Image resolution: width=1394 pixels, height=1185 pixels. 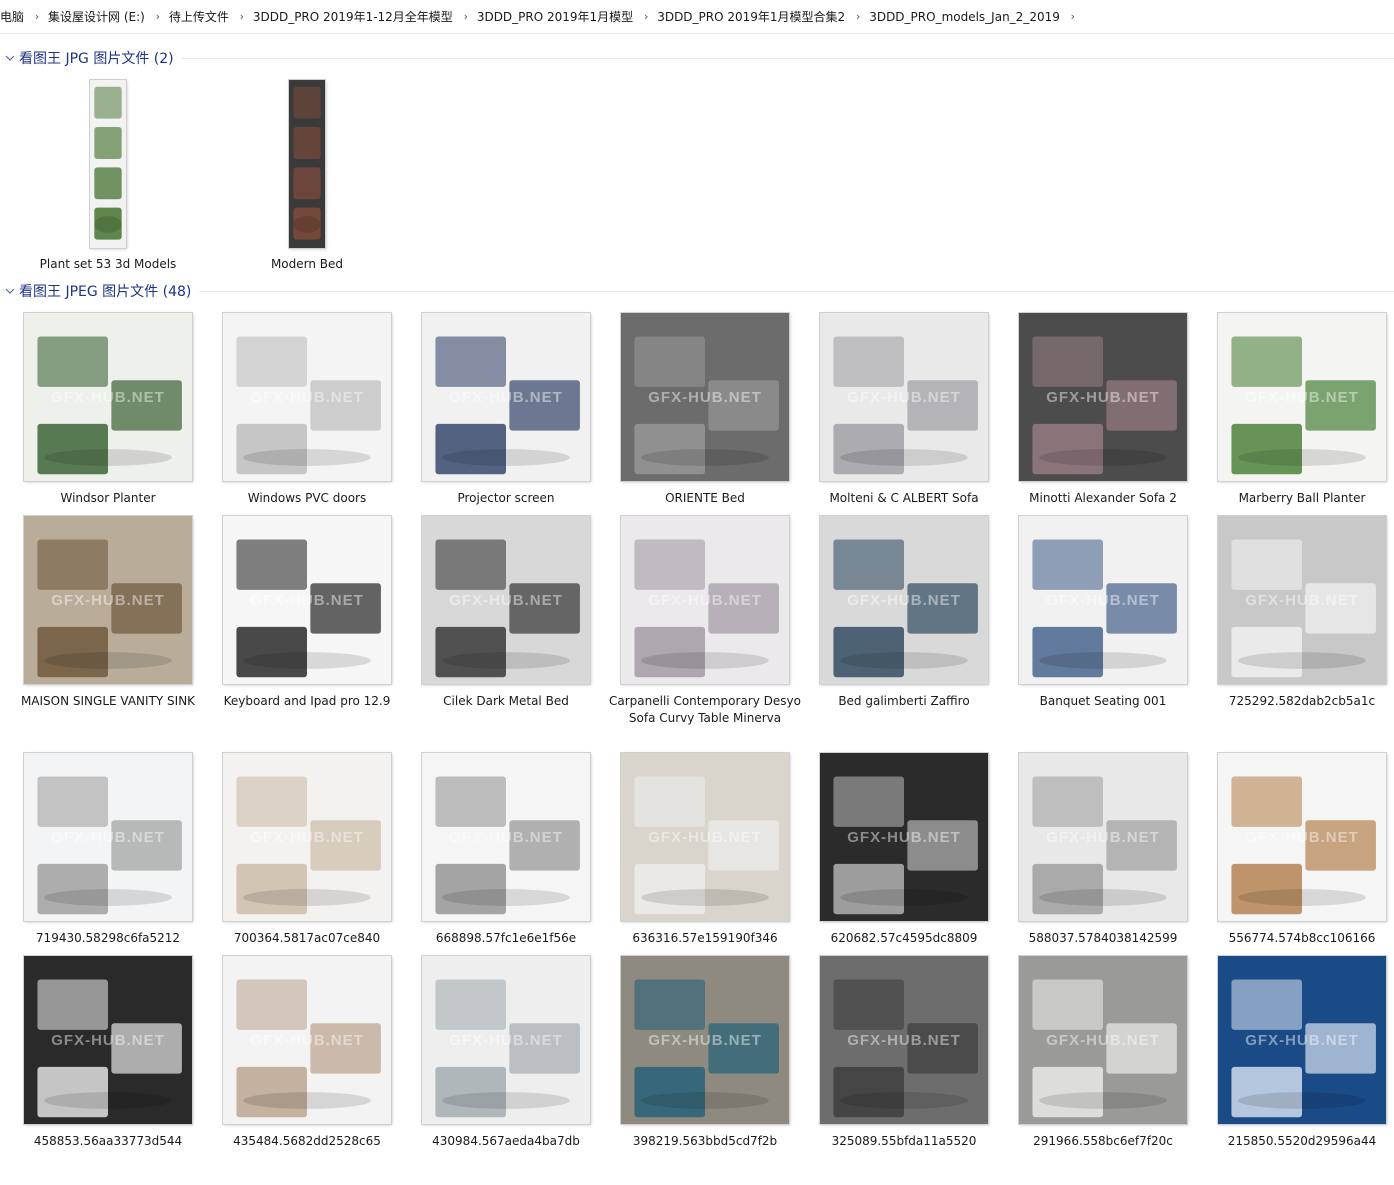 What do you see at coordinates (1103, 498) in the screenshot?
I see `file-name: Minotti Alexander Sofa 2` at bounding box center [1103, 498].